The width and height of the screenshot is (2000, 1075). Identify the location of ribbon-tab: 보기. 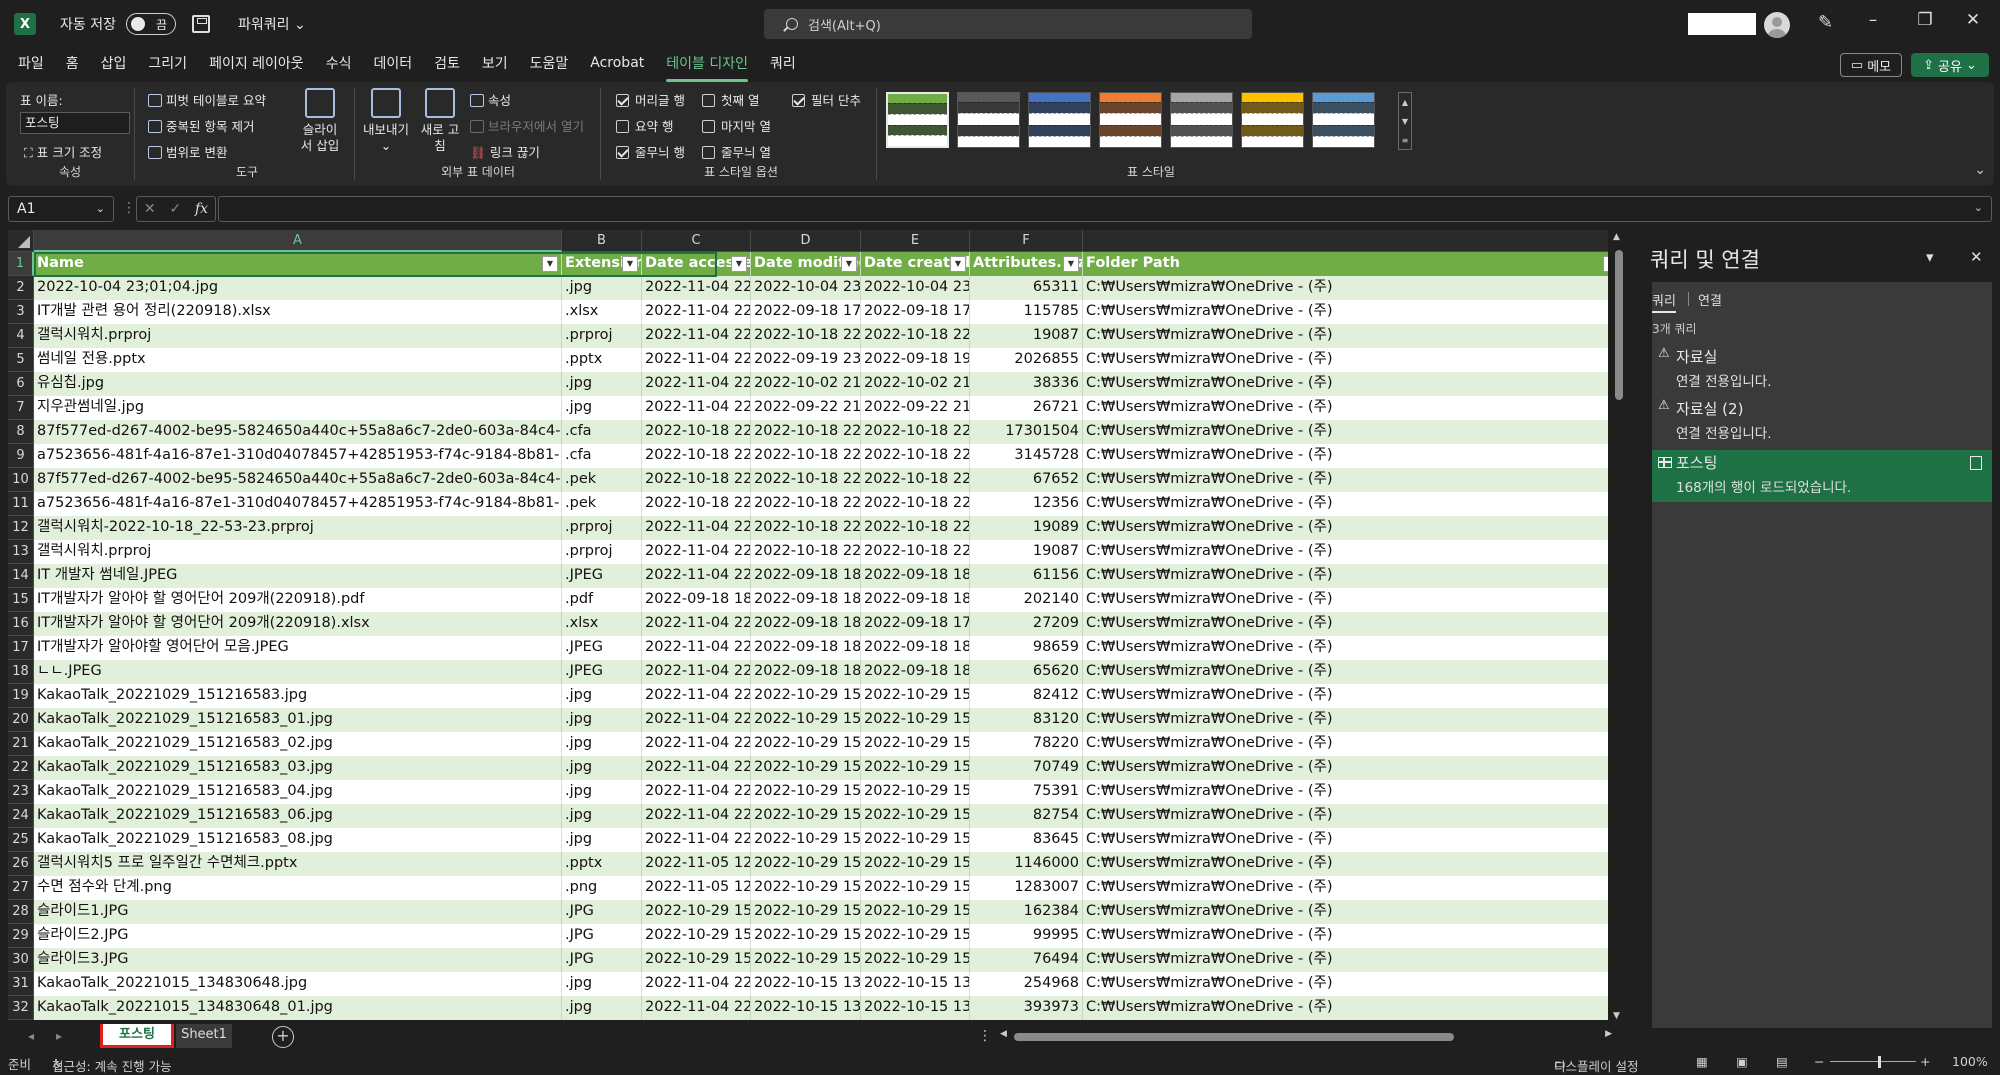
(495, 65).